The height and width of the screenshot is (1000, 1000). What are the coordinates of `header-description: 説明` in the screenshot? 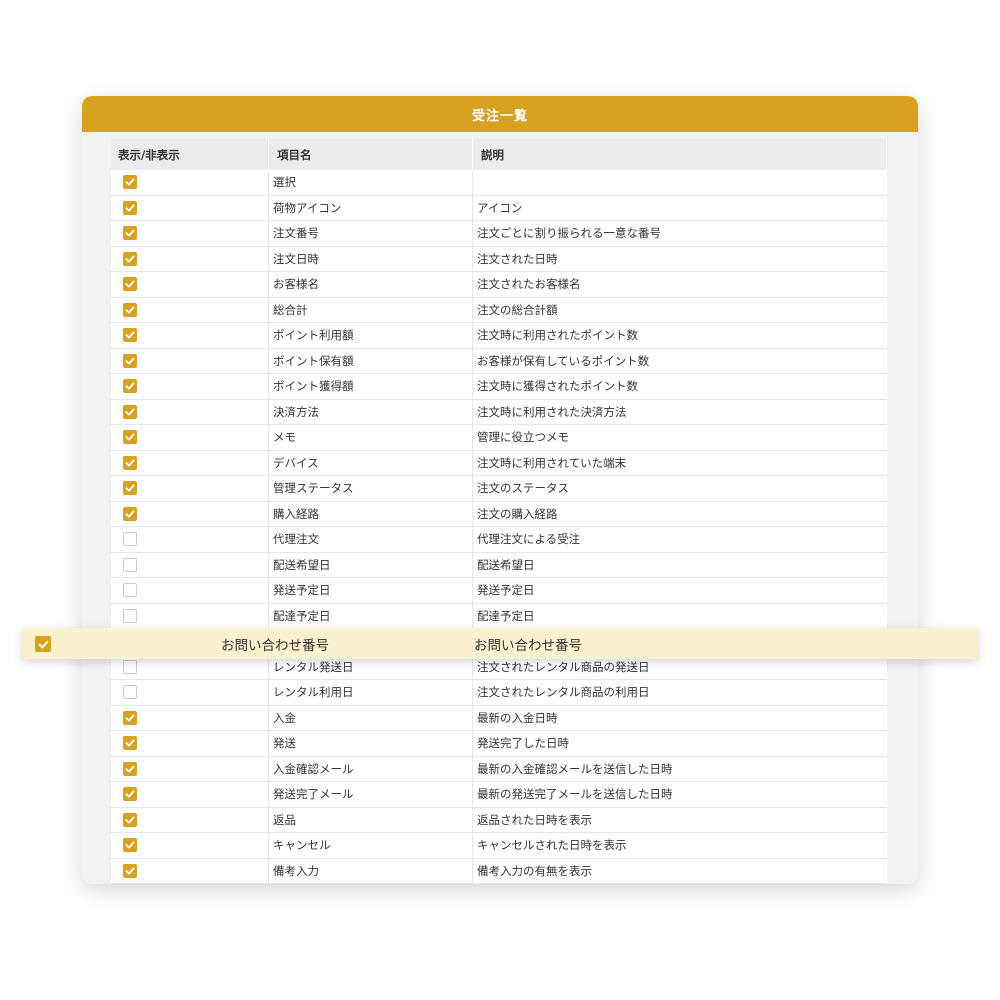 It's located at (680, 154).